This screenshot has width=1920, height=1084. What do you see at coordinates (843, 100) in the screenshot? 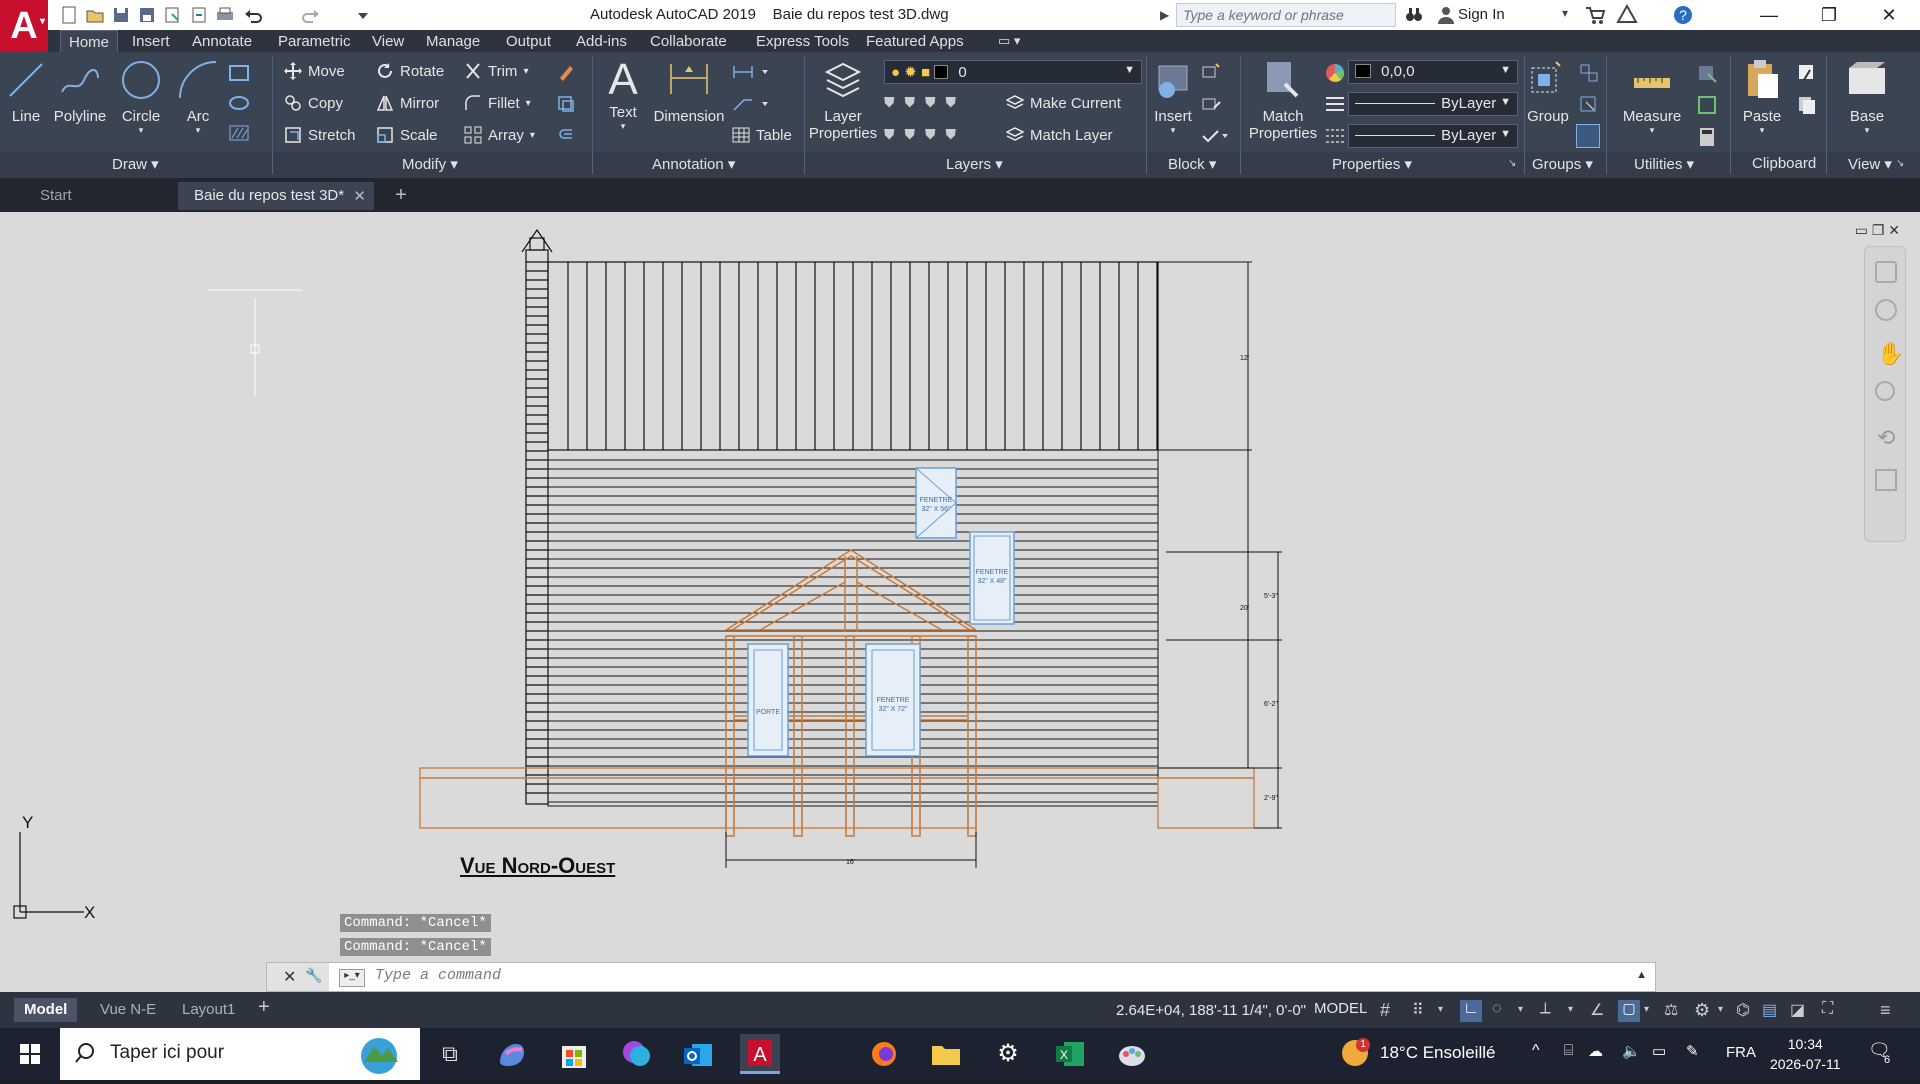
I see `layer-properties-button: Layer Properties` at bounding box center [843, 100].